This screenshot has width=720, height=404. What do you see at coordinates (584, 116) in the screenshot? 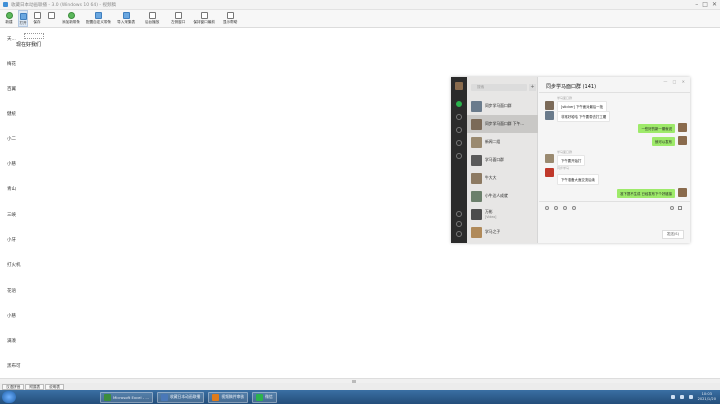
I see `message-bubble-in: 非常好哈哈 下午要带去打工喔` at bounding box center [584, 116].